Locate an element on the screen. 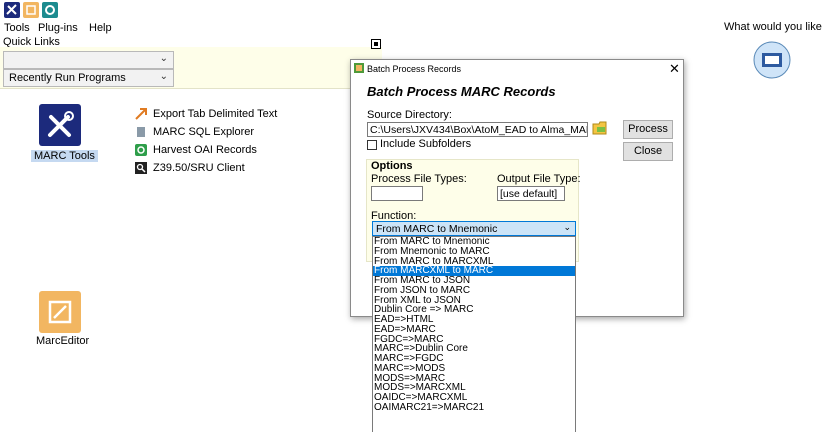 The image size is (825, 432). menu-bar: Tools Plug-ins Help is located at coordinates (412, 28).